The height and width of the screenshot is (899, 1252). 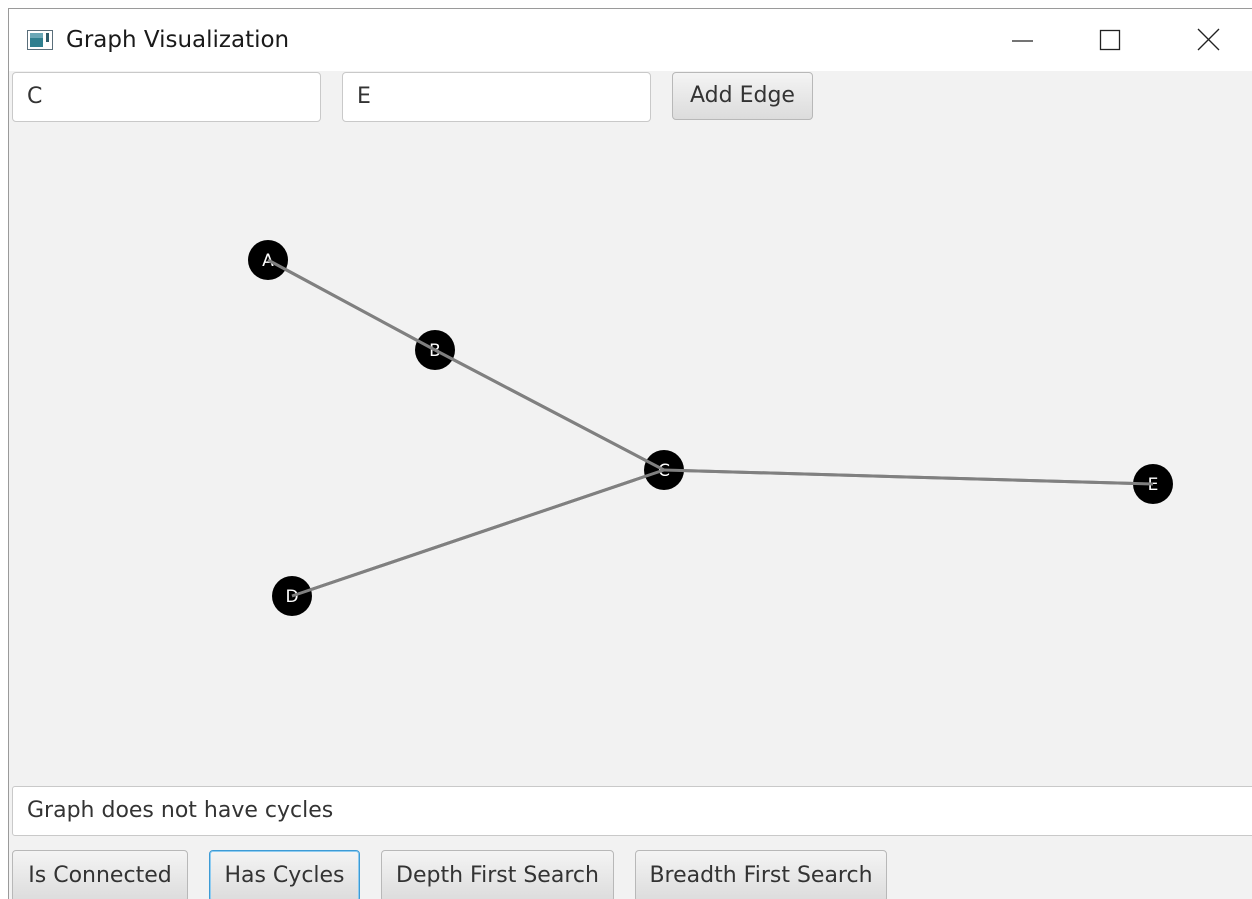 What do you see at coordinates (1208, 39) in the screenshot?
I see `close-icon` at bounding box center [1208, 39].